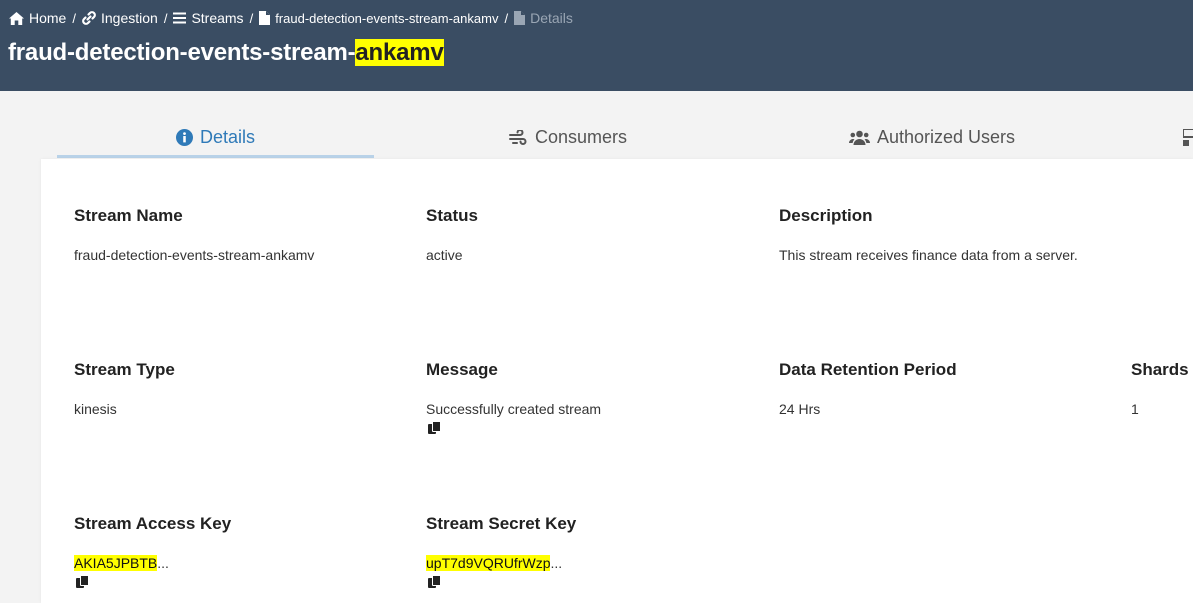 Image resolution: width=1193 pixels, height=603 pixels. Describe the element at coordinates (501, 523) in the screenshot. I see `secret-key-label: Stream Secret Key` at that location.